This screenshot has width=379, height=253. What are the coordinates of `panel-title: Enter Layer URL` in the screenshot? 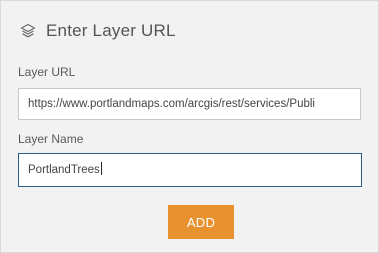 It's located at (111, 30).